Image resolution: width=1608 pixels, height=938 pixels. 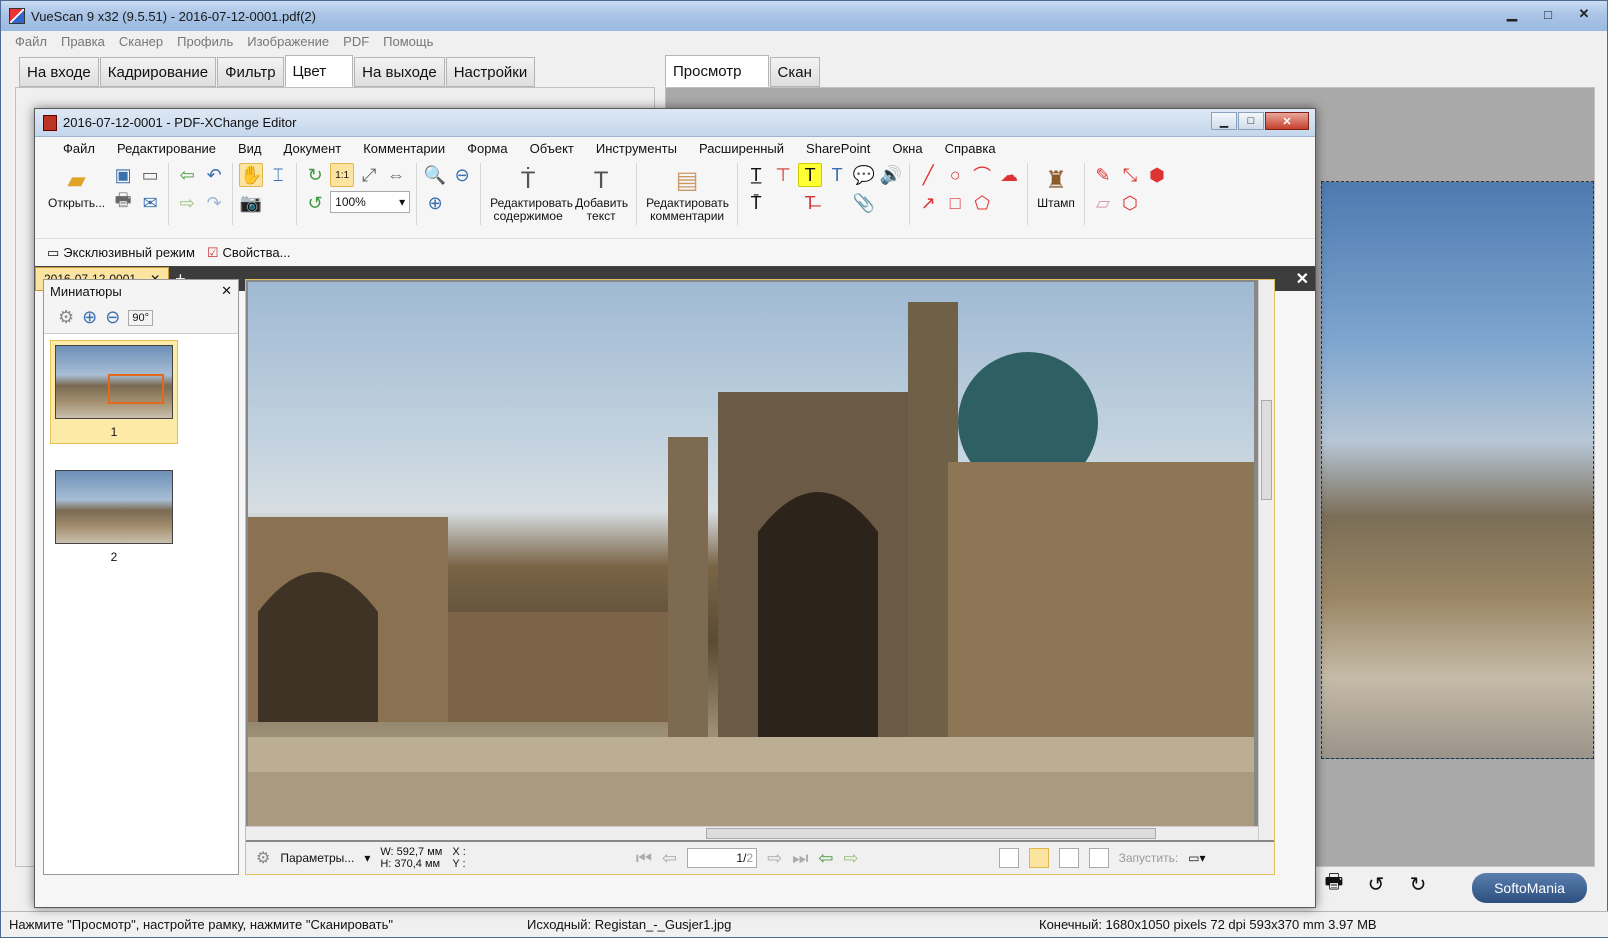 I want to click on rotate-ccw-icon: ↺, so click(x=315, y=203).